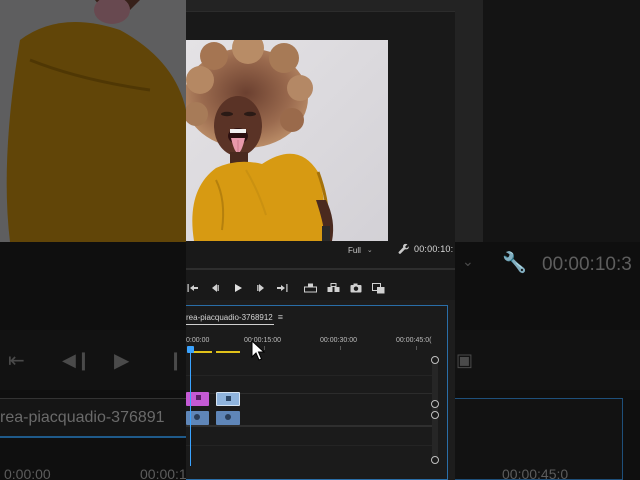 Image resolution: width=640 pixels, height=480 pixels. What do you see at coordinates (333, 290) in the screenshot?
I see `extract-button` at bounding box center [333, 290].